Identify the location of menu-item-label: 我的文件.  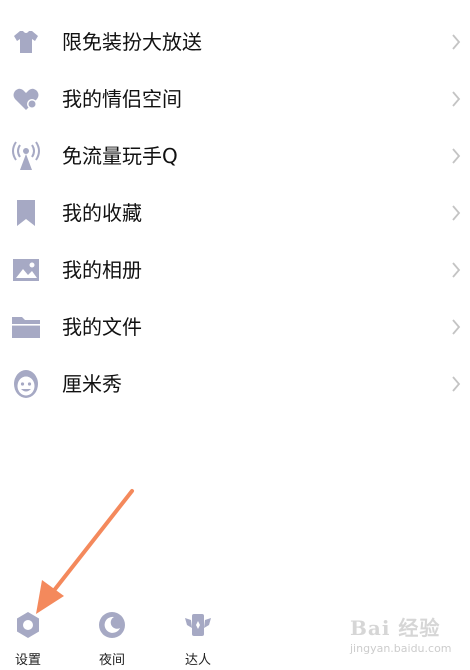
(102, 327).